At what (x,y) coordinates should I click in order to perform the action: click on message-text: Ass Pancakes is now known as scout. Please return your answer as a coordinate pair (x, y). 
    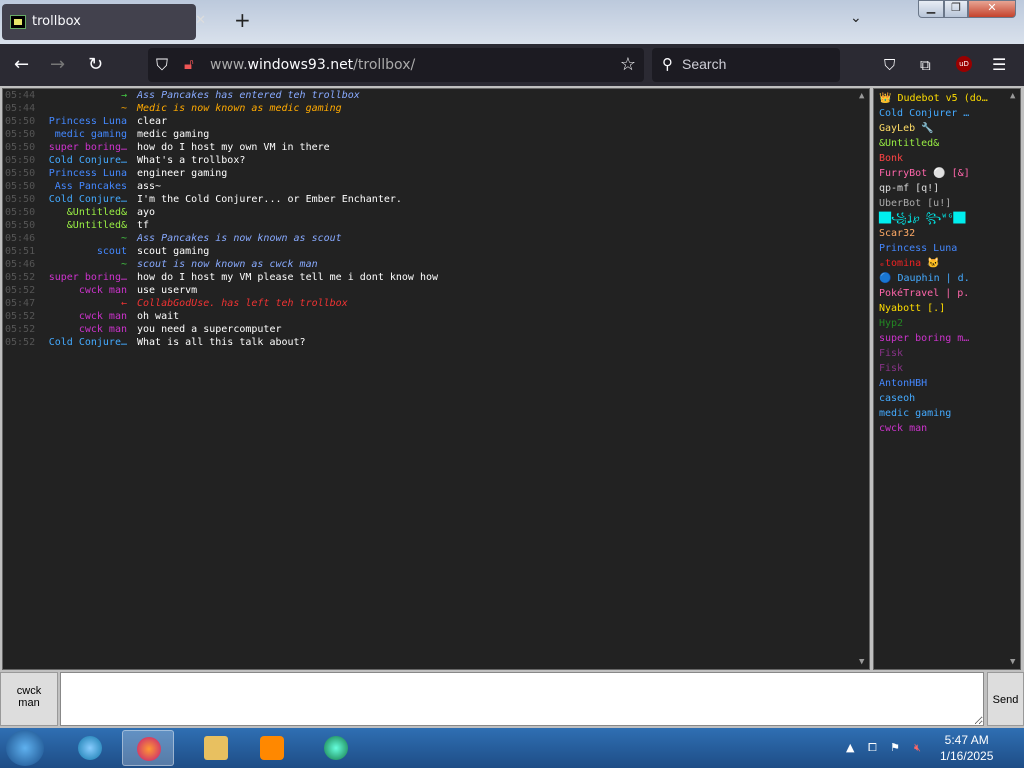
    Looking at the image, I should click on (239, 238).